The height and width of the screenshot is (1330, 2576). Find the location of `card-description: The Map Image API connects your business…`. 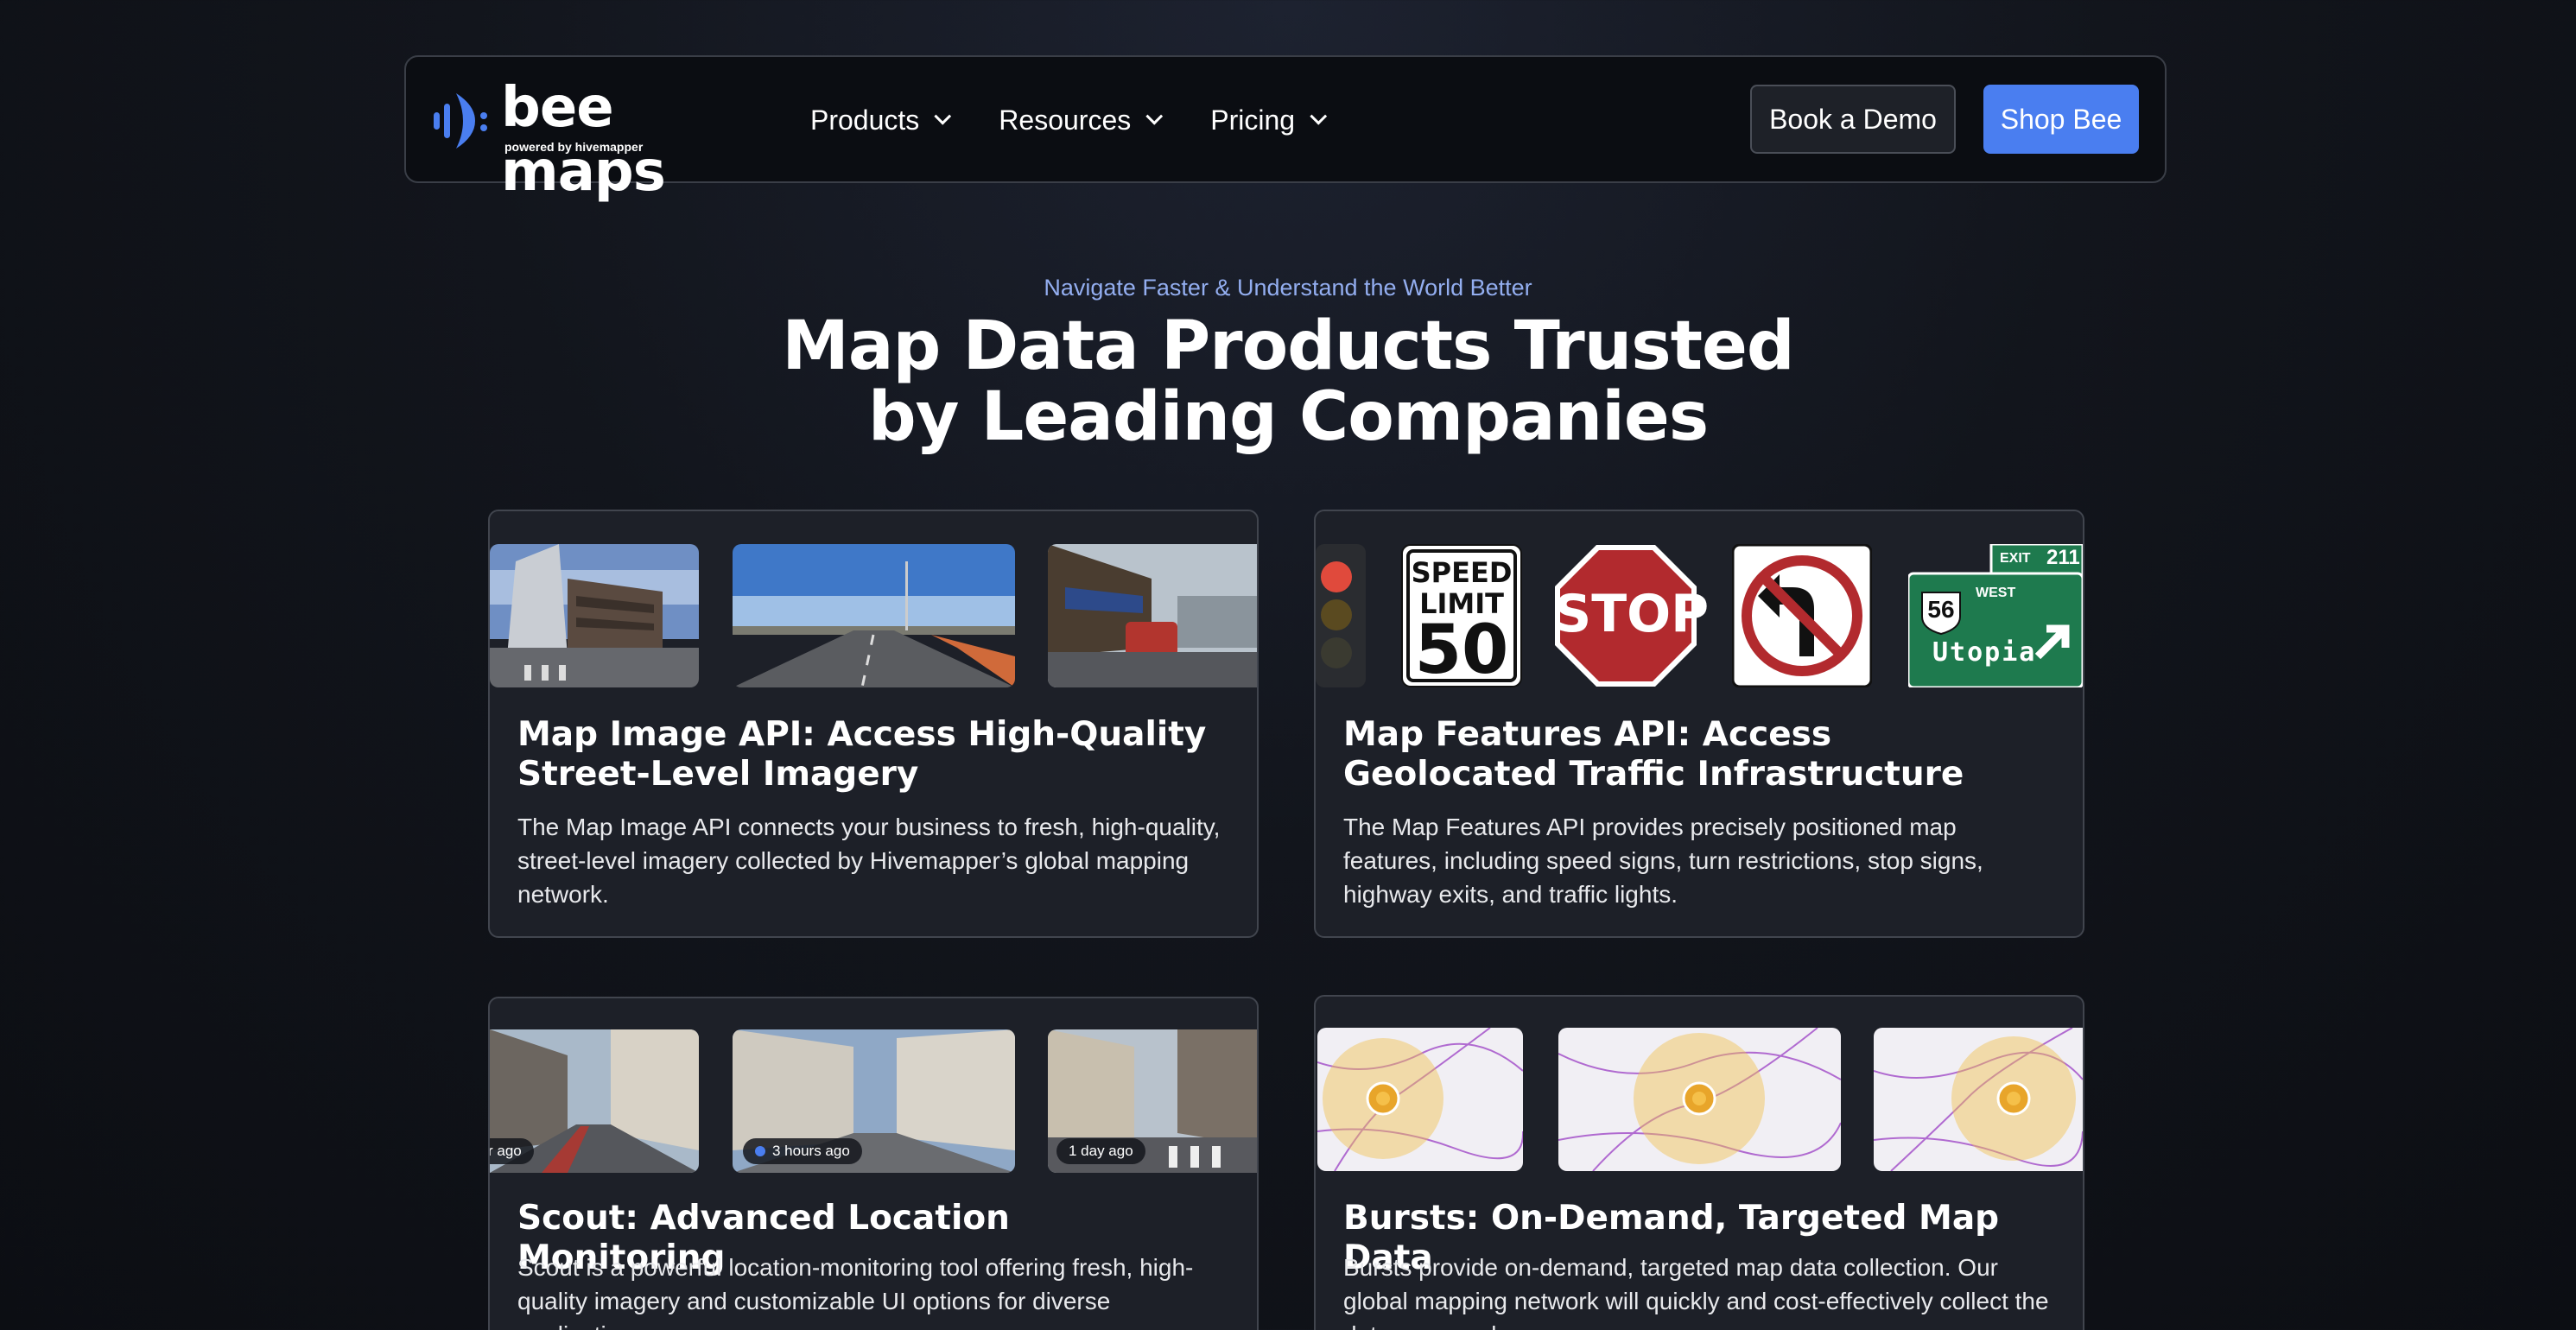

card-description: The Map Image API connects your business… is located at coordinates (869, 861).